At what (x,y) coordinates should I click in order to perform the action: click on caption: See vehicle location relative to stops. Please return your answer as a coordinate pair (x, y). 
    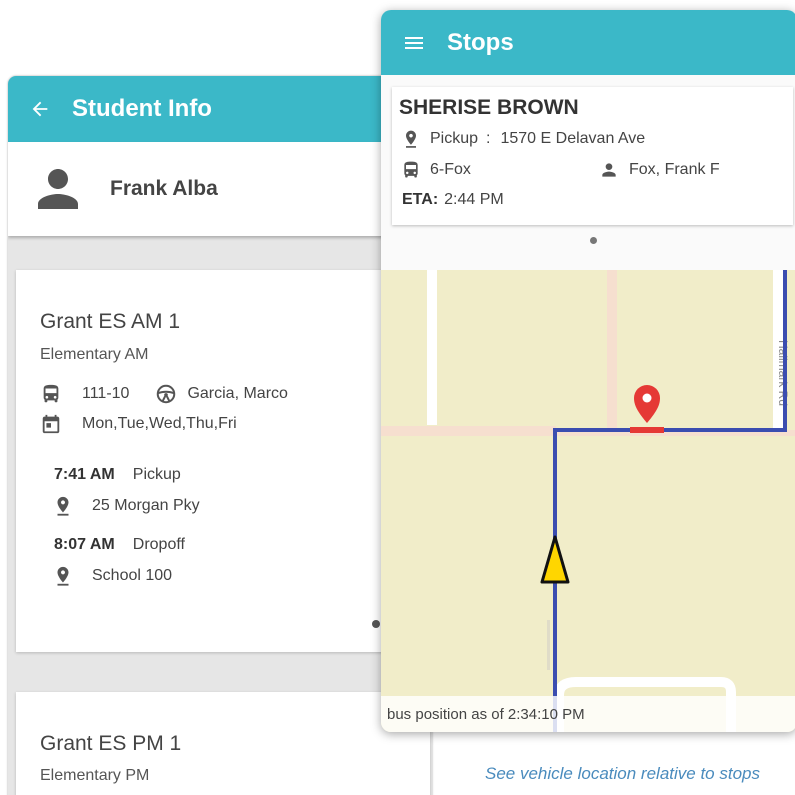
    Looking at the image, I should click on (622, 773).